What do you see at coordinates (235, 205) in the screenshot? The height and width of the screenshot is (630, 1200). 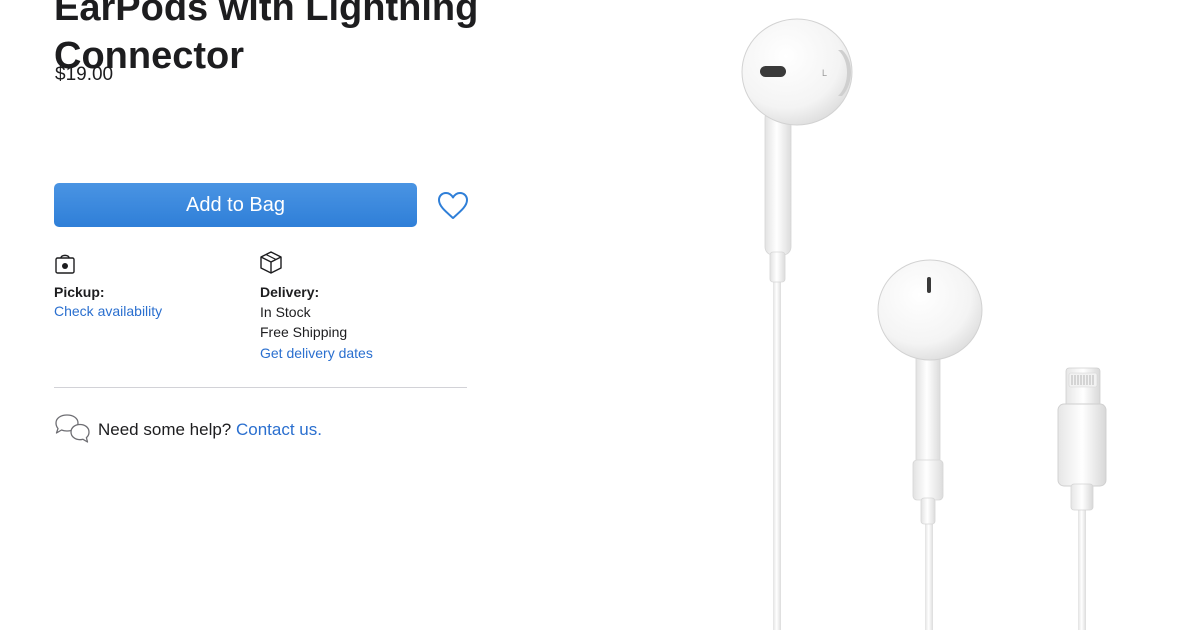 I see `add-to-bag-button: Add to Bag` at bounding box center [235, 205].